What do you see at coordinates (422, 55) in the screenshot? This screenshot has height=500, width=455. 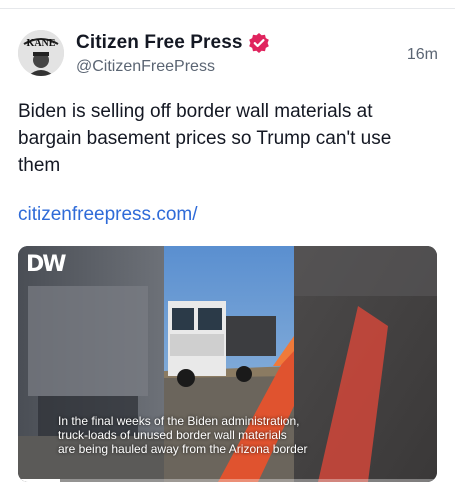 I see `post-timestamp: 16m` at bounding box center [422, 55].